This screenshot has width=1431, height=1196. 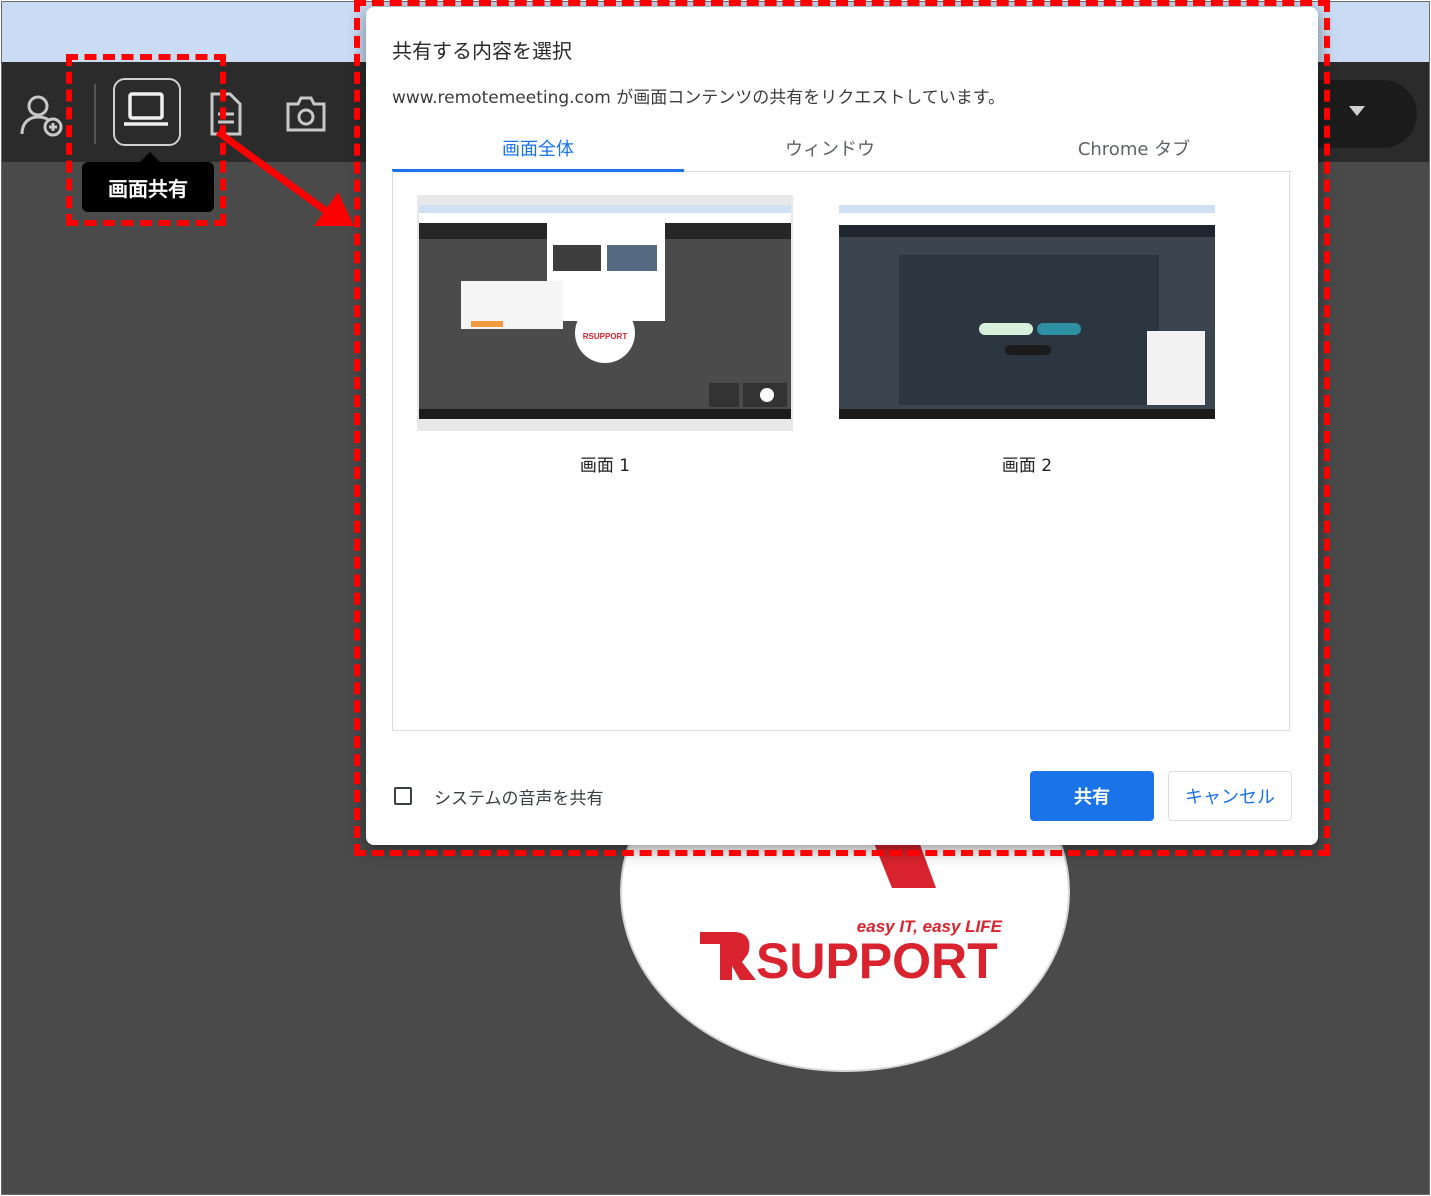 I want to click on dropdown-arrow-icon, so click(x=1357, y=111).